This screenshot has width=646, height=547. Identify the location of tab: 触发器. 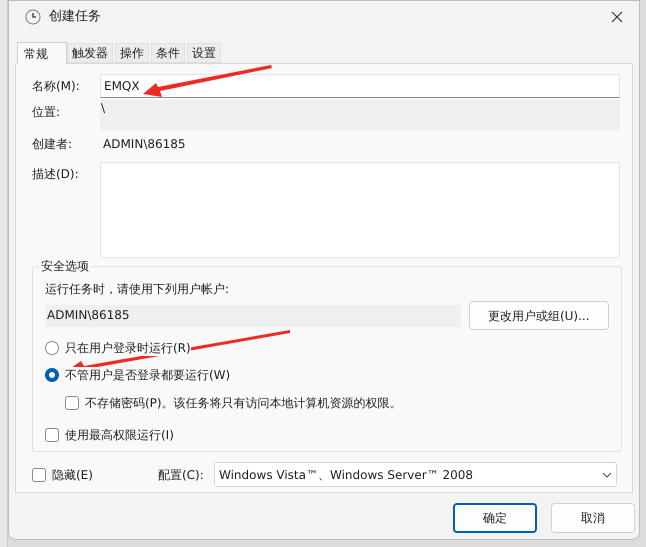
(90, 53).